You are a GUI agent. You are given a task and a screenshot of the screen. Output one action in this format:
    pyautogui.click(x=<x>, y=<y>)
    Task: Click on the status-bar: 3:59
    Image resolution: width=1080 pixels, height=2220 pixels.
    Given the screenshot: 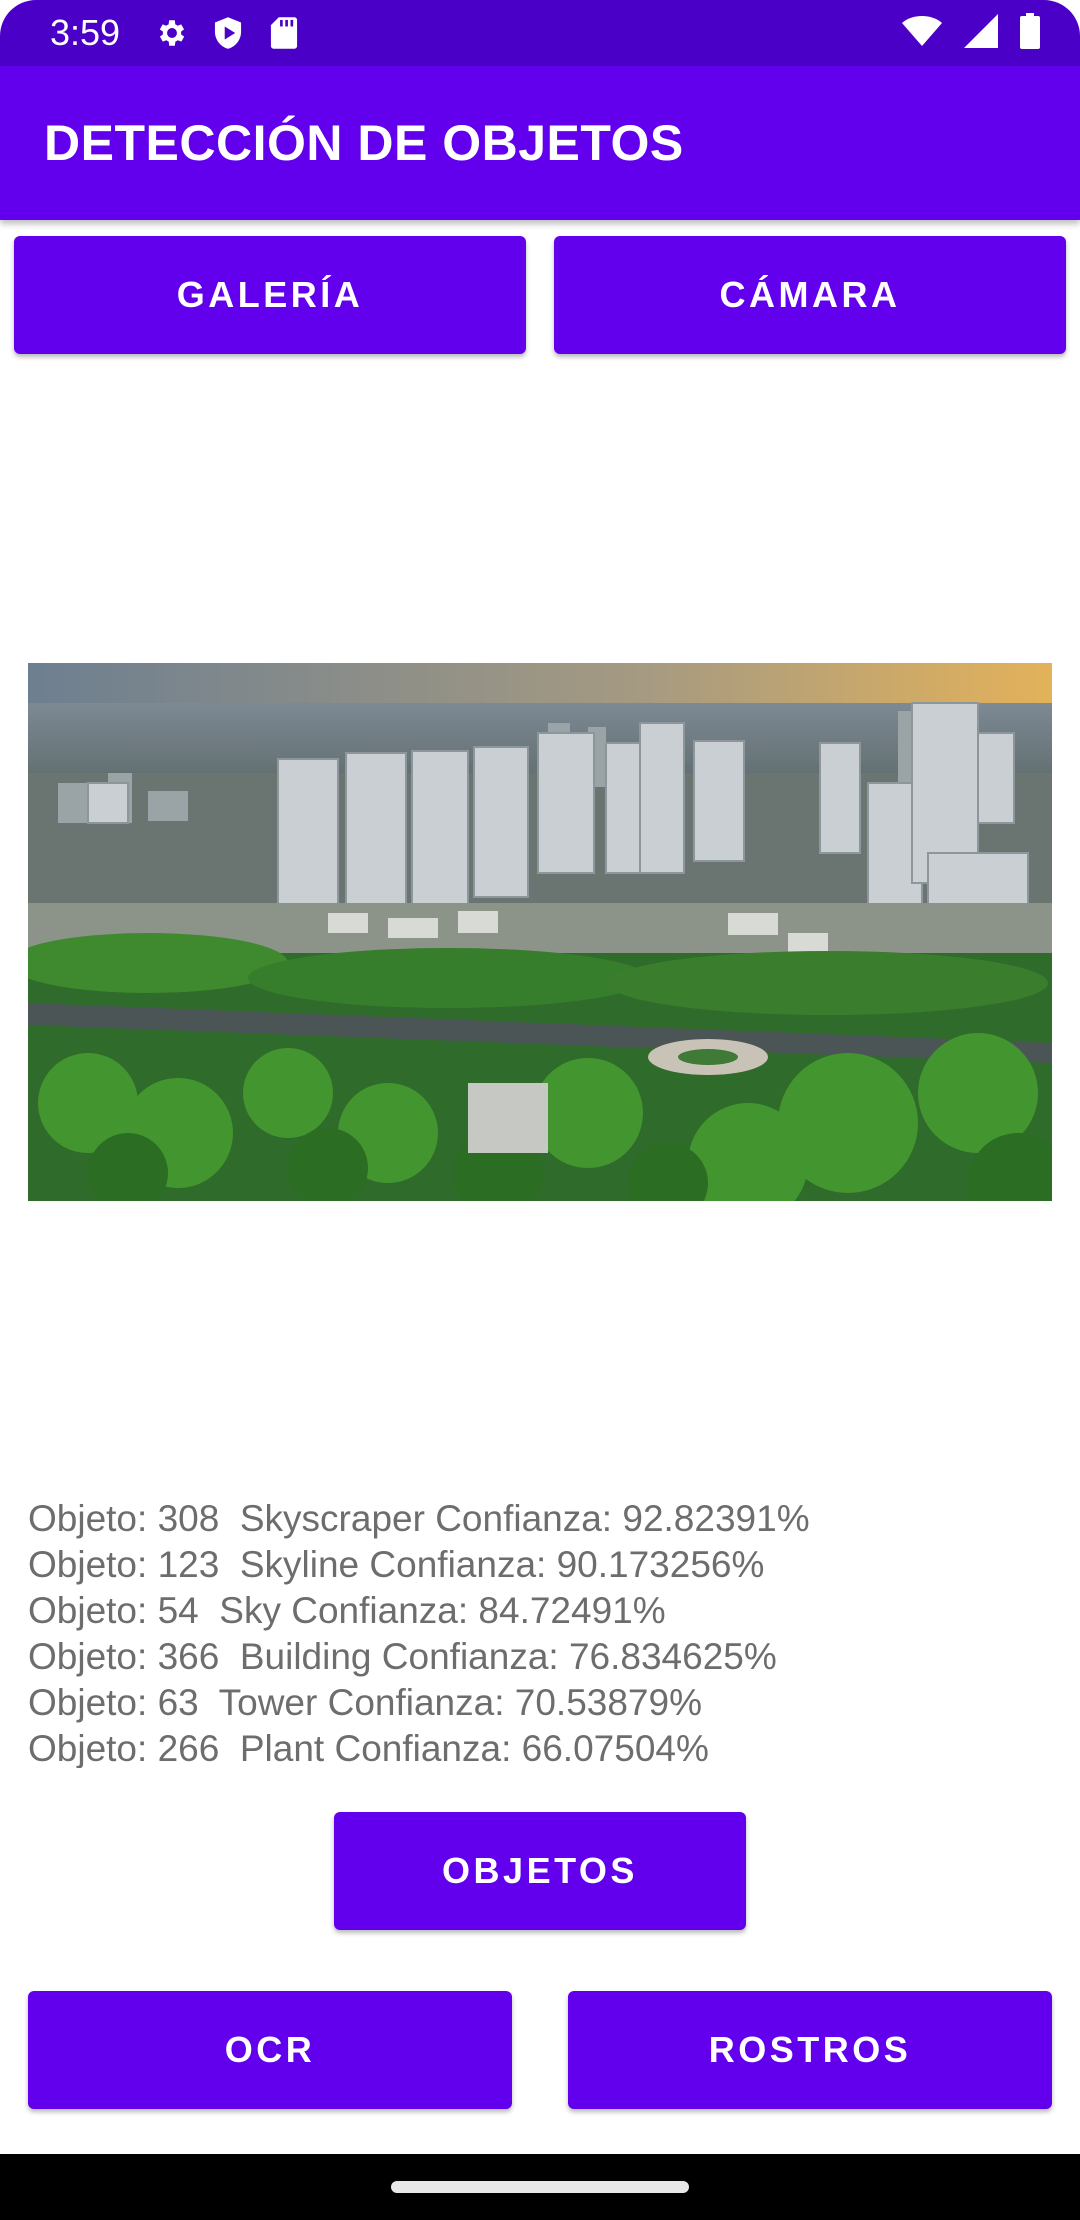 What is the action you would take?
    pyautogui.click(x=540, y=33)
    